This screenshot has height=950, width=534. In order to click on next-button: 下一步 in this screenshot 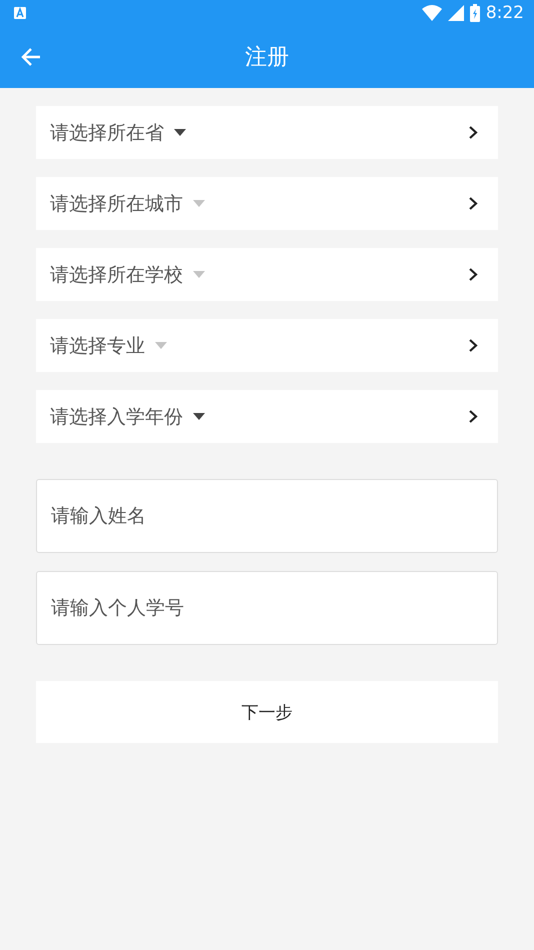, I will do `click(267, 712)`.